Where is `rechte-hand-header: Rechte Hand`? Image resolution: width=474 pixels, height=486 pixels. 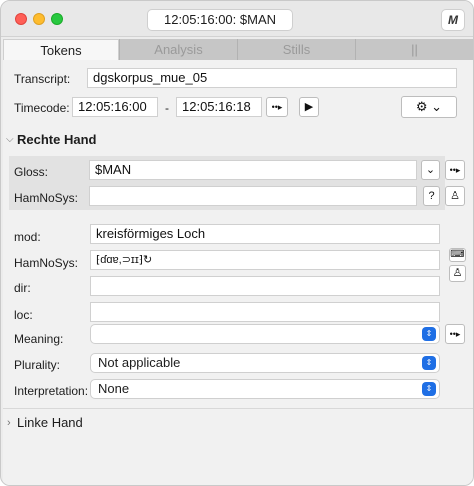 rechte-hand-header: Rechte Hand is located at coordinates (56, 139).